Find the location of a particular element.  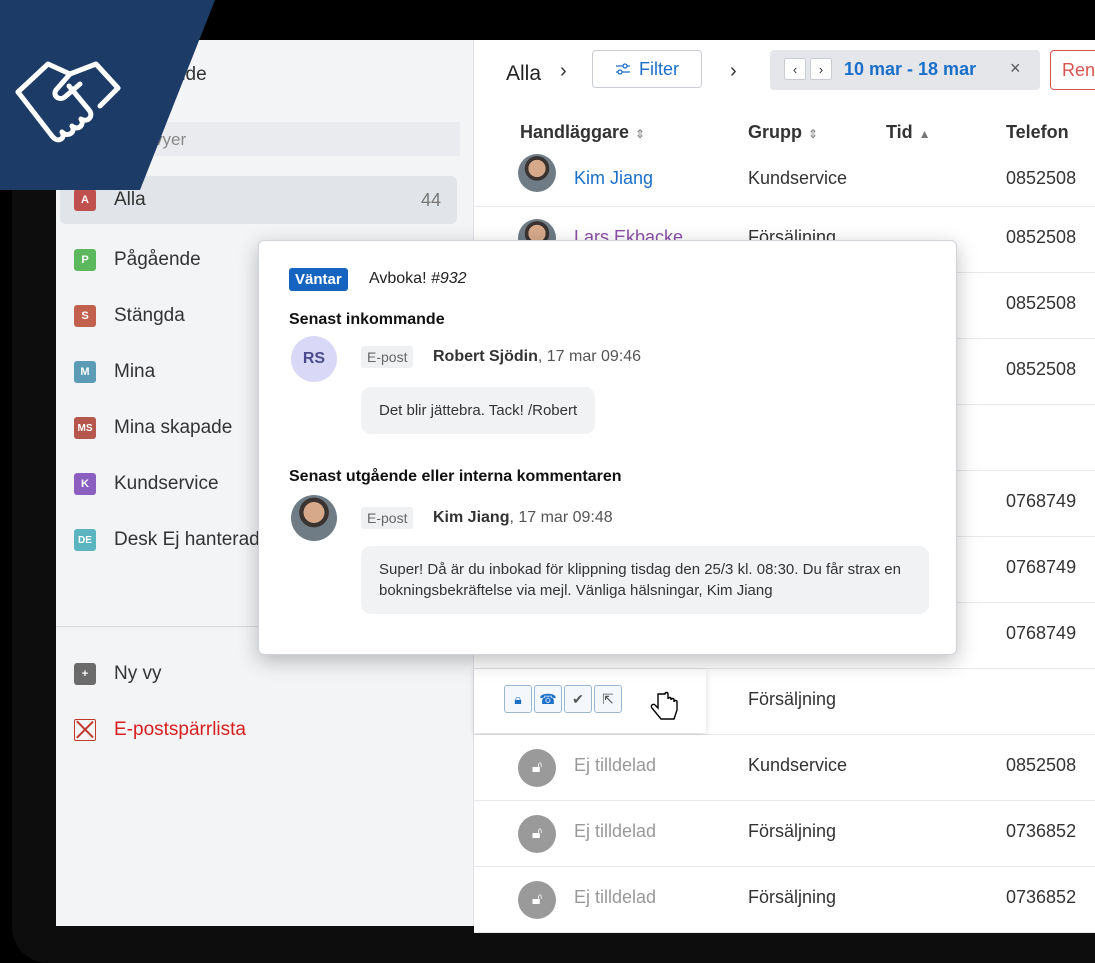

sidebar-bottom: + Ny vy E-postspärrlista is located at coordinates (258, 702).